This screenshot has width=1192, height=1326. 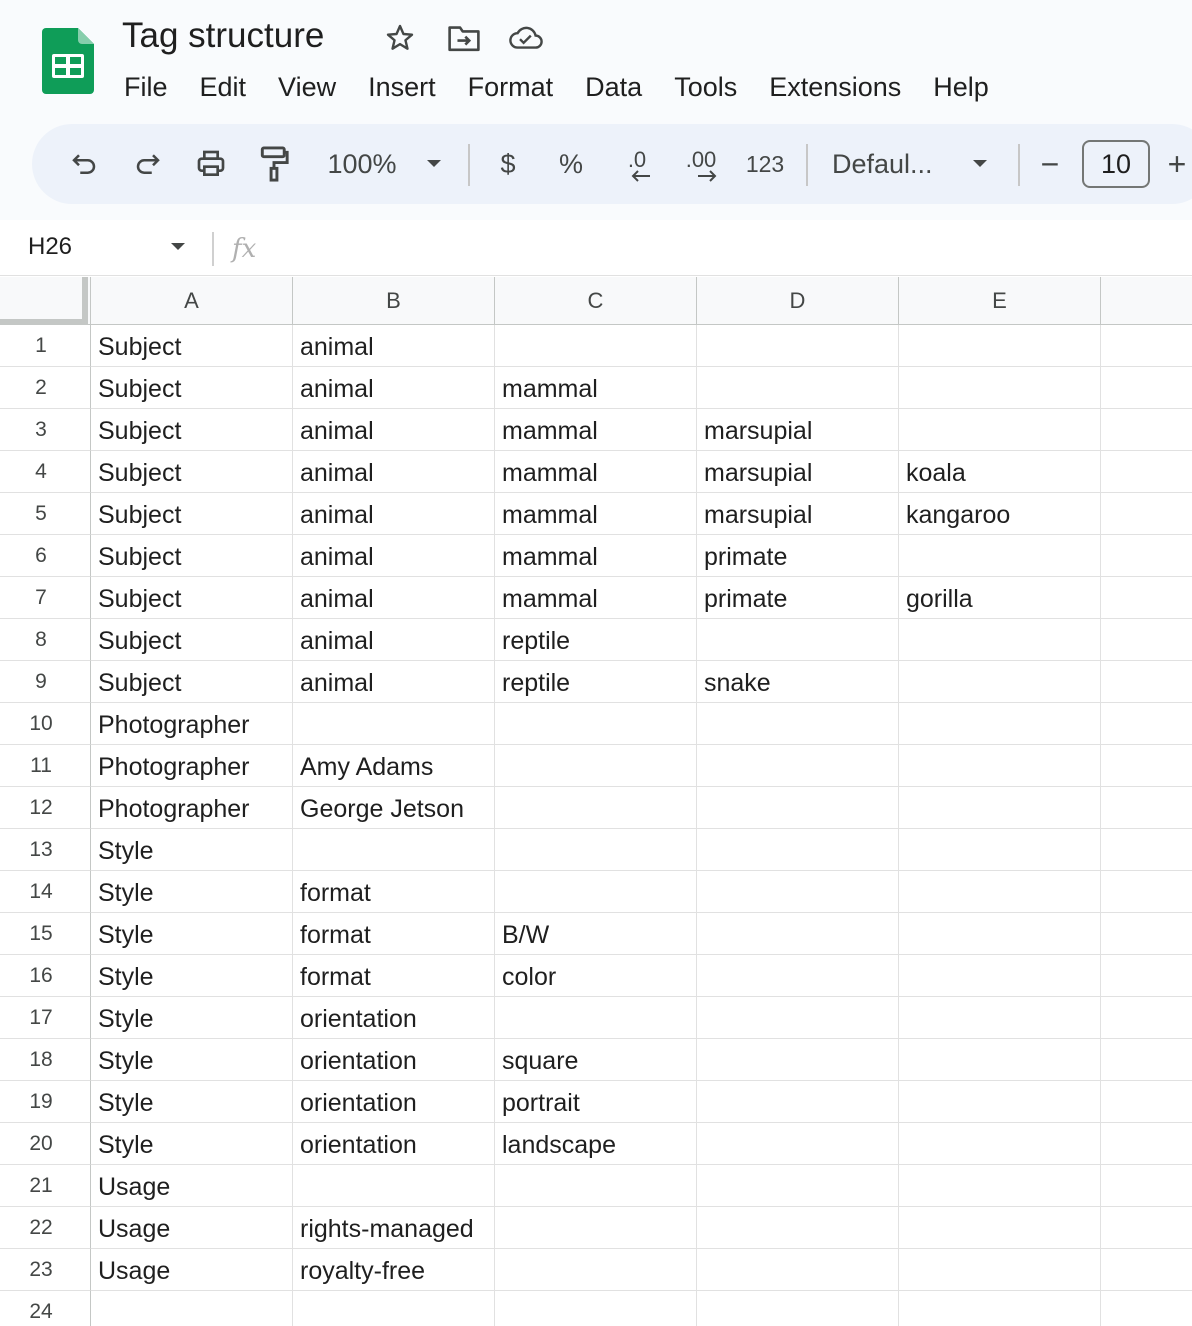 I want to click on cell: gorilla, so click(x=1000, y=598).